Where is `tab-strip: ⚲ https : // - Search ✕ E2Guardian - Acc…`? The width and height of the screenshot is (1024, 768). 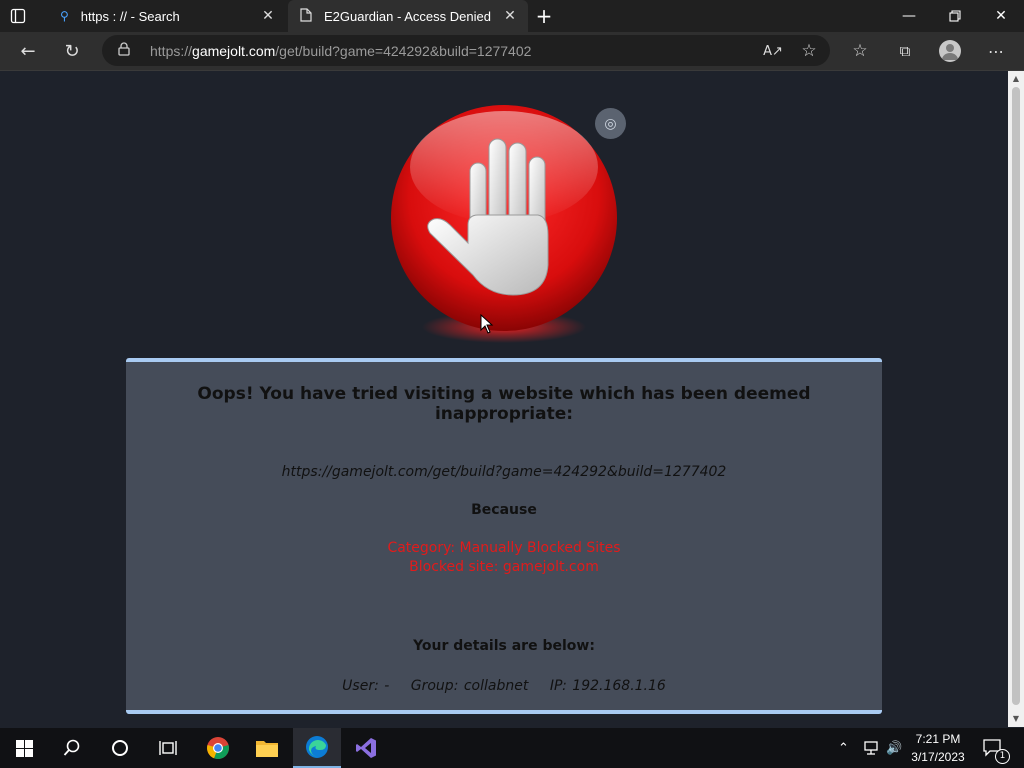 tab-strip: ⚲ https : // - Search ✕ E2Guardian - Acc… is located at coordinates (512, 16).